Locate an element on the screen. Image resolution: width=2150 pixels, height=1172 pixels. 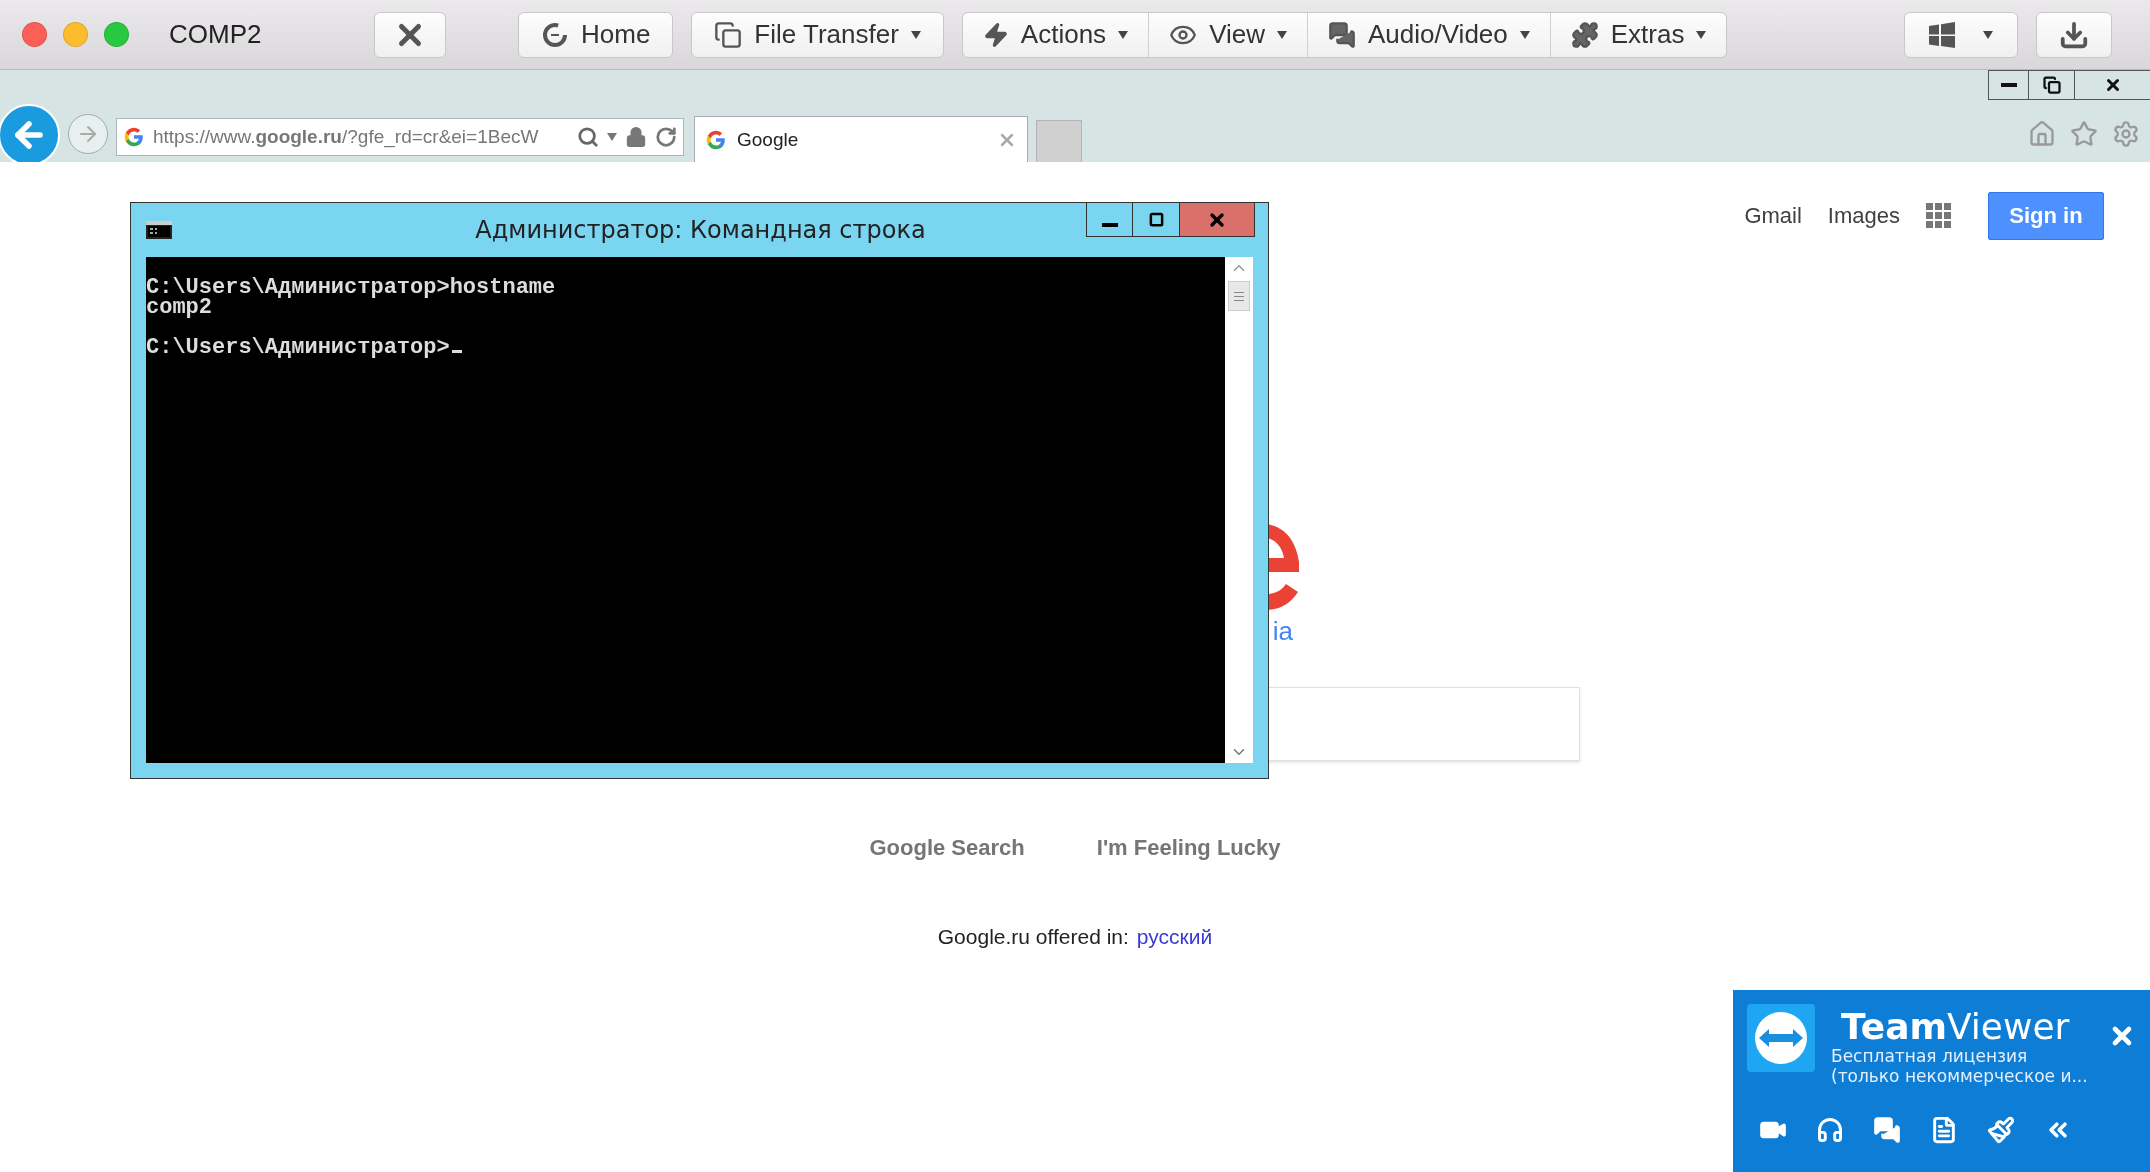
brush-icon is located at coordinates (2001, 1130).